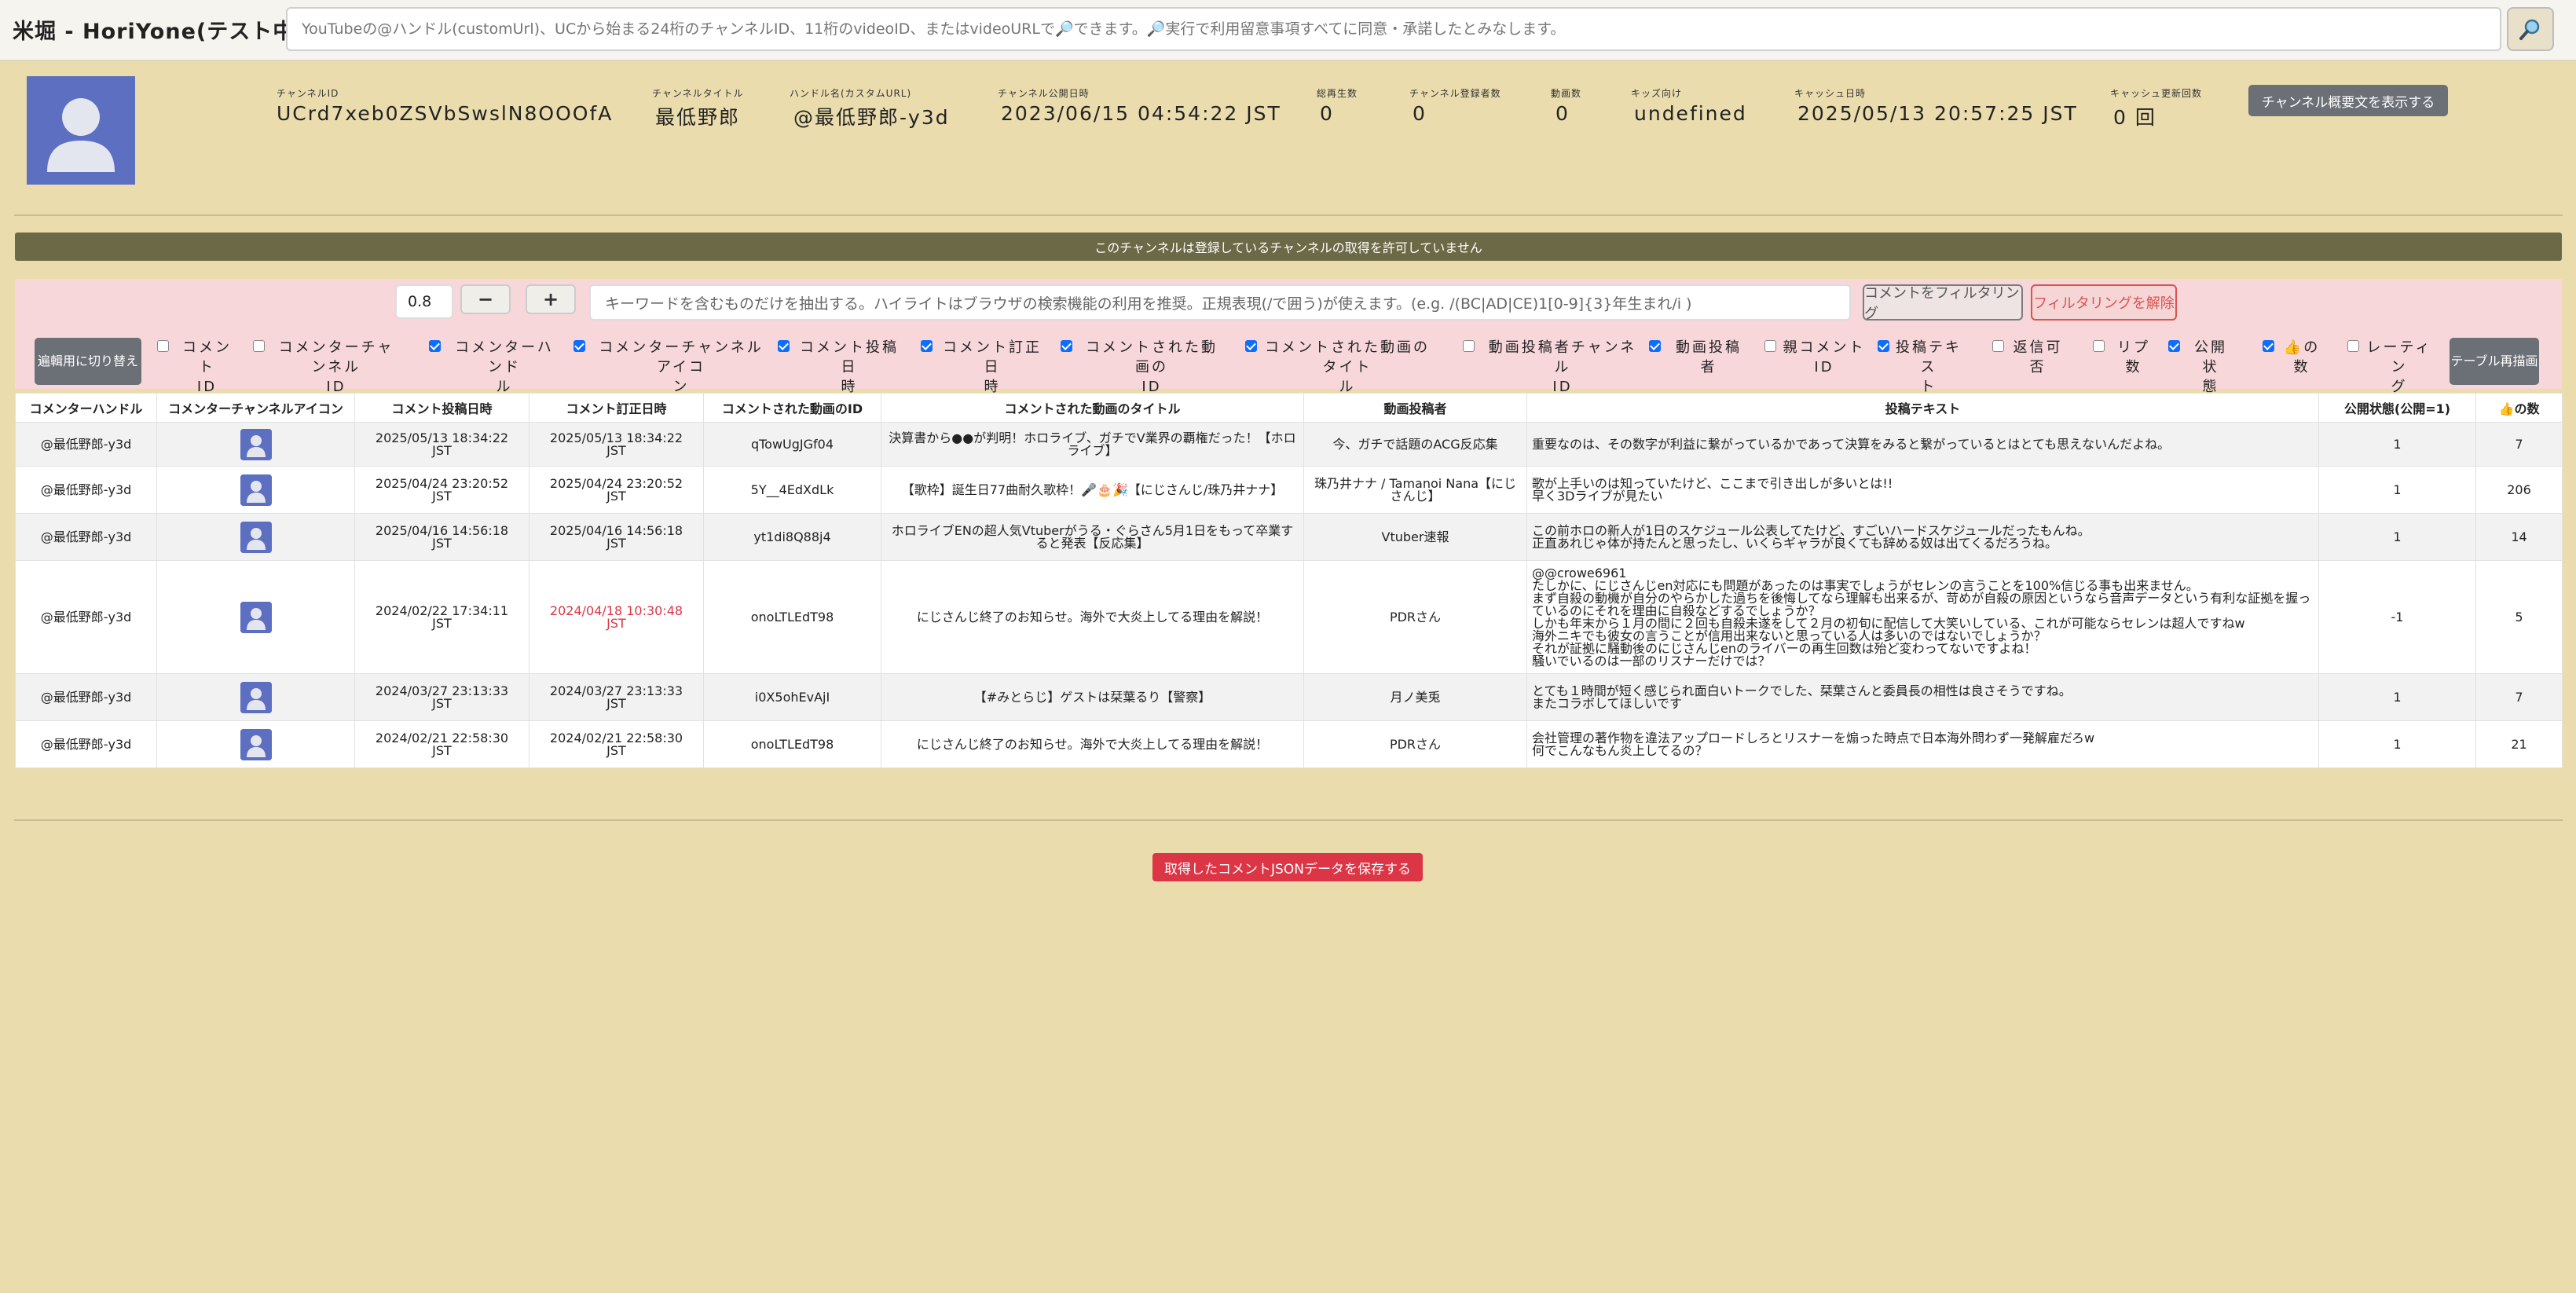 The image size is (2576, 1293). I want to click on column-header: 投稿テキスト, so click(1922, 408).